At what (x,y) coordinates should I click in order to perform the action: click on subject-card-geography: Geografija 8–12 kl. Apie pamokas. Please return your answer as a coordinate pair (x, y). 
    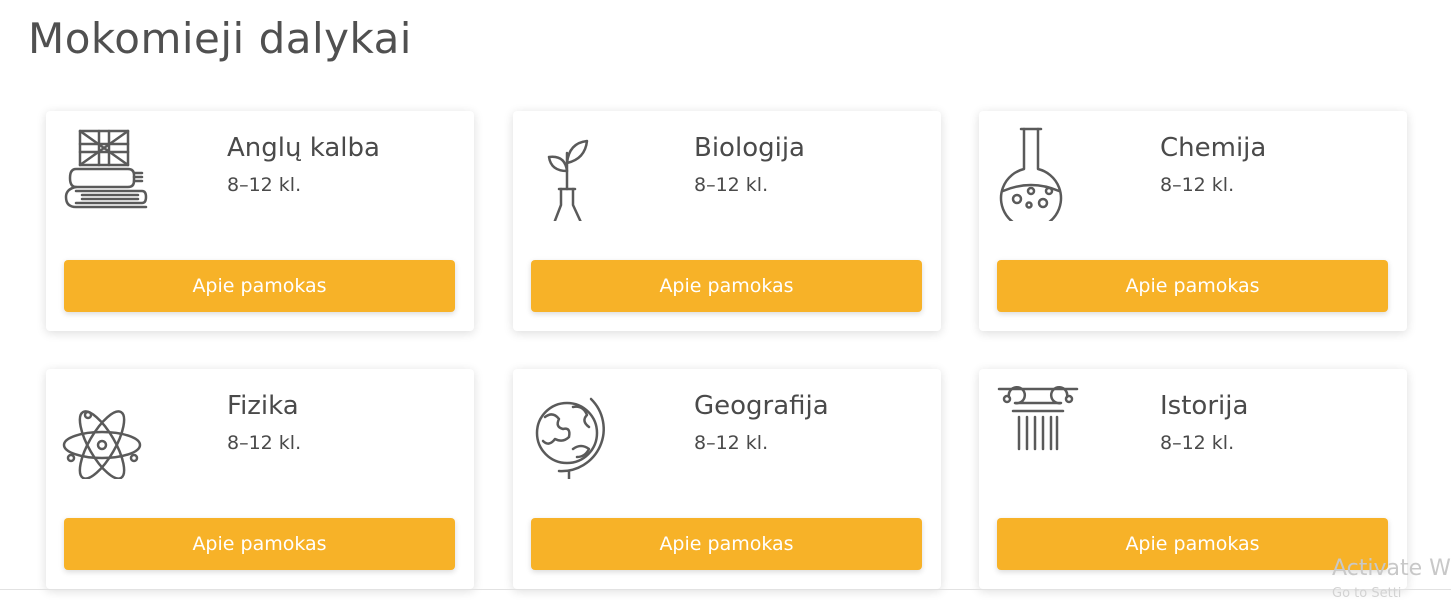
    Looking at the image, I should click on (727, 479).